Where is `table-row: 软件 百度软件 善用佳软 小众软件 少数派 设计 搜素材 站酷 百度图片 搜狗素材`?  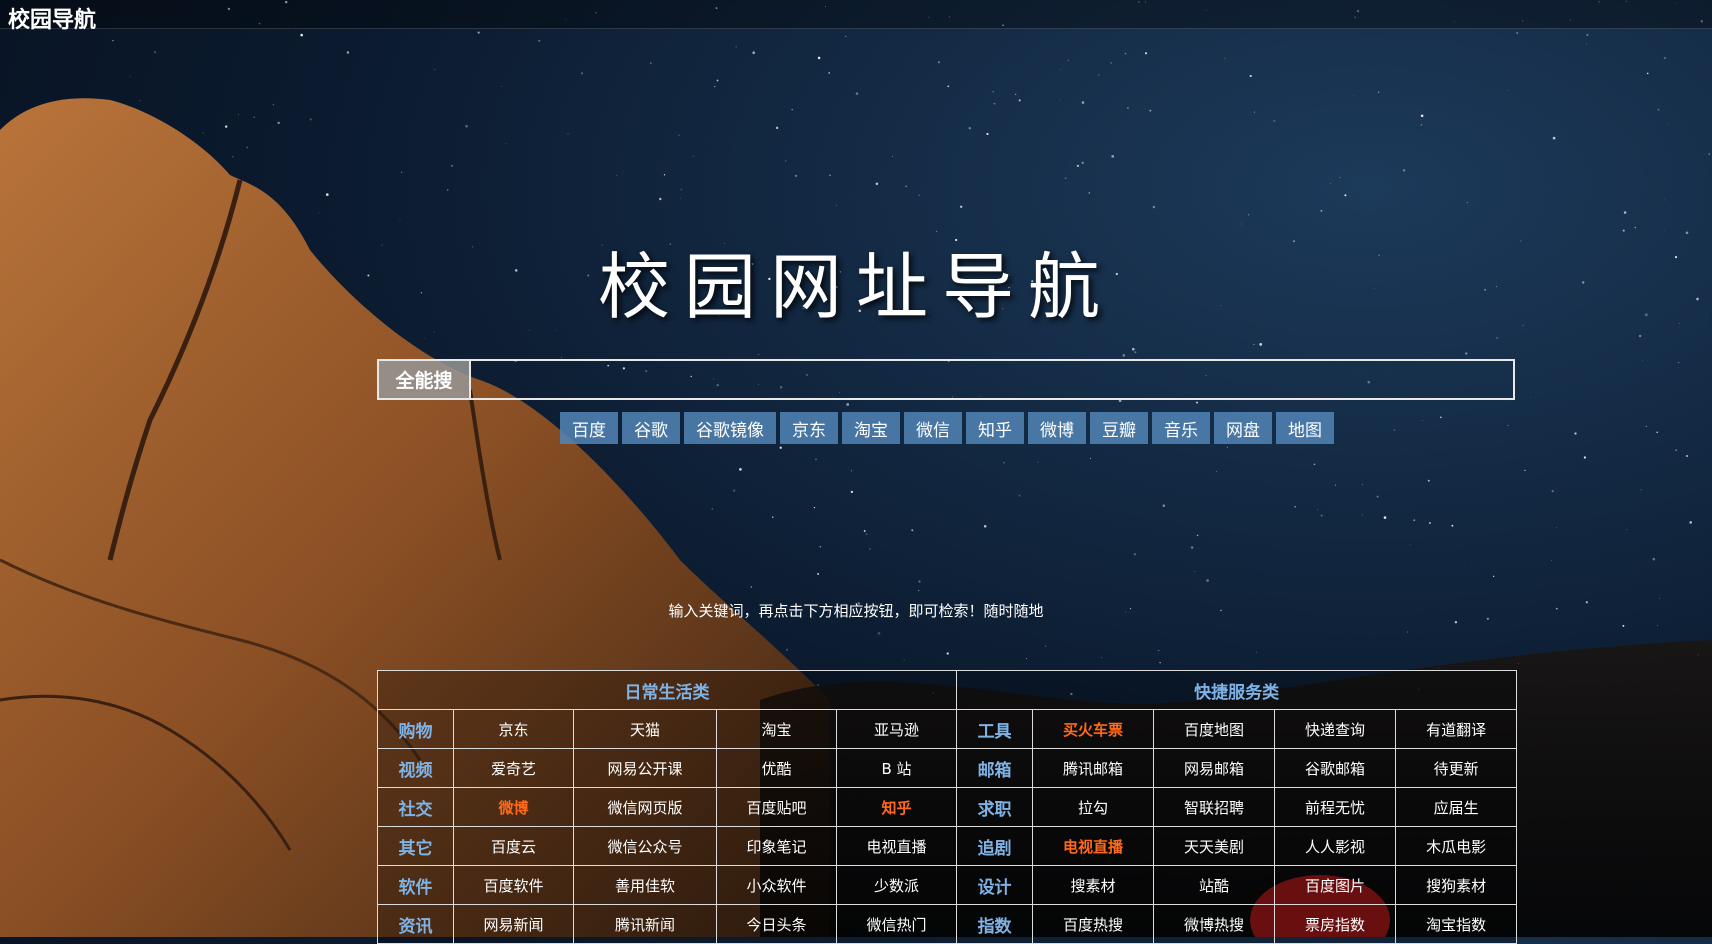
table-row: 软件 百度软件 善用佳软 小众软件 少数派 设计 搜素材 站酷 百度图片 搜狗素材 is located at coordinates (947, 885).